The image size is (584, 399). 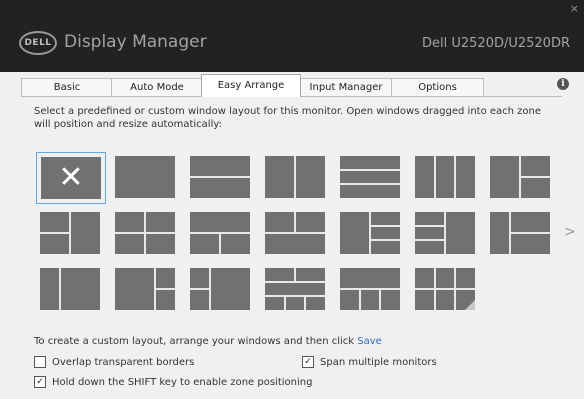 I want to click on dell-logo: DELL, so click(x=38, y=43).